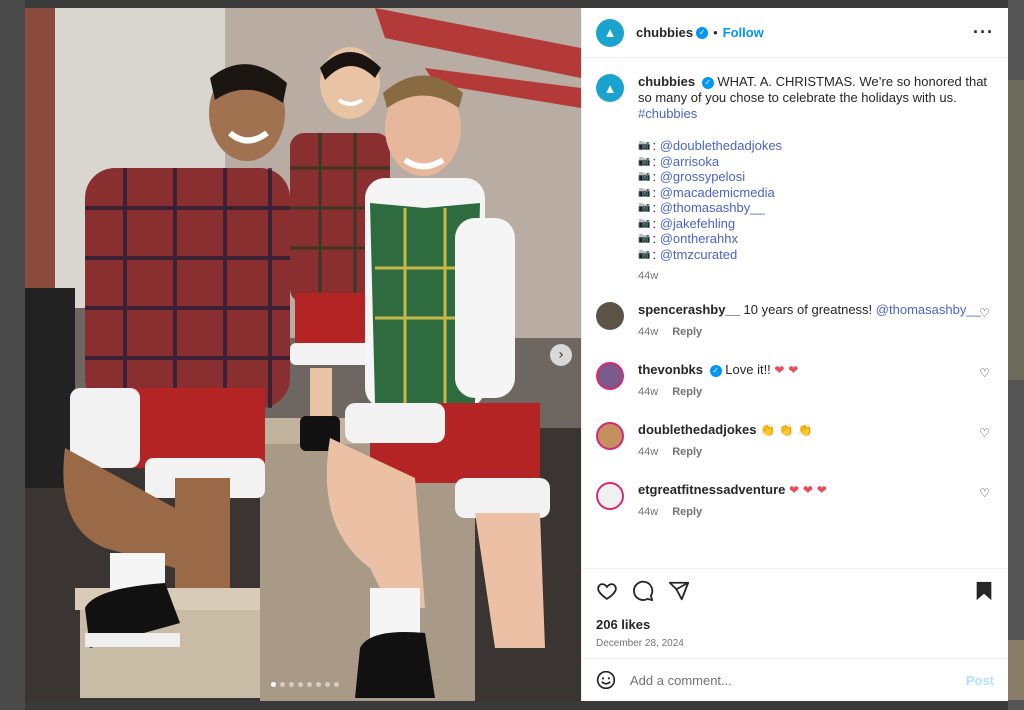  Describe the element at coordinates (697, 429) in the screenshot. I see `commenter-username: doublethedadjokes` at that location.